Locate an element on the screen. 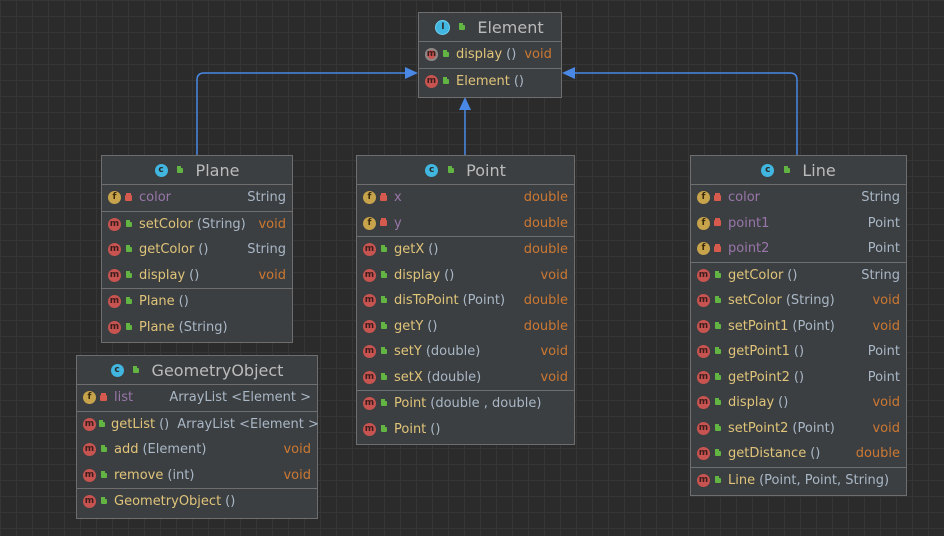 The width and height of the screenshot is (944, 536). method-row: m add (Element) void is located at coordinates (197, 450).